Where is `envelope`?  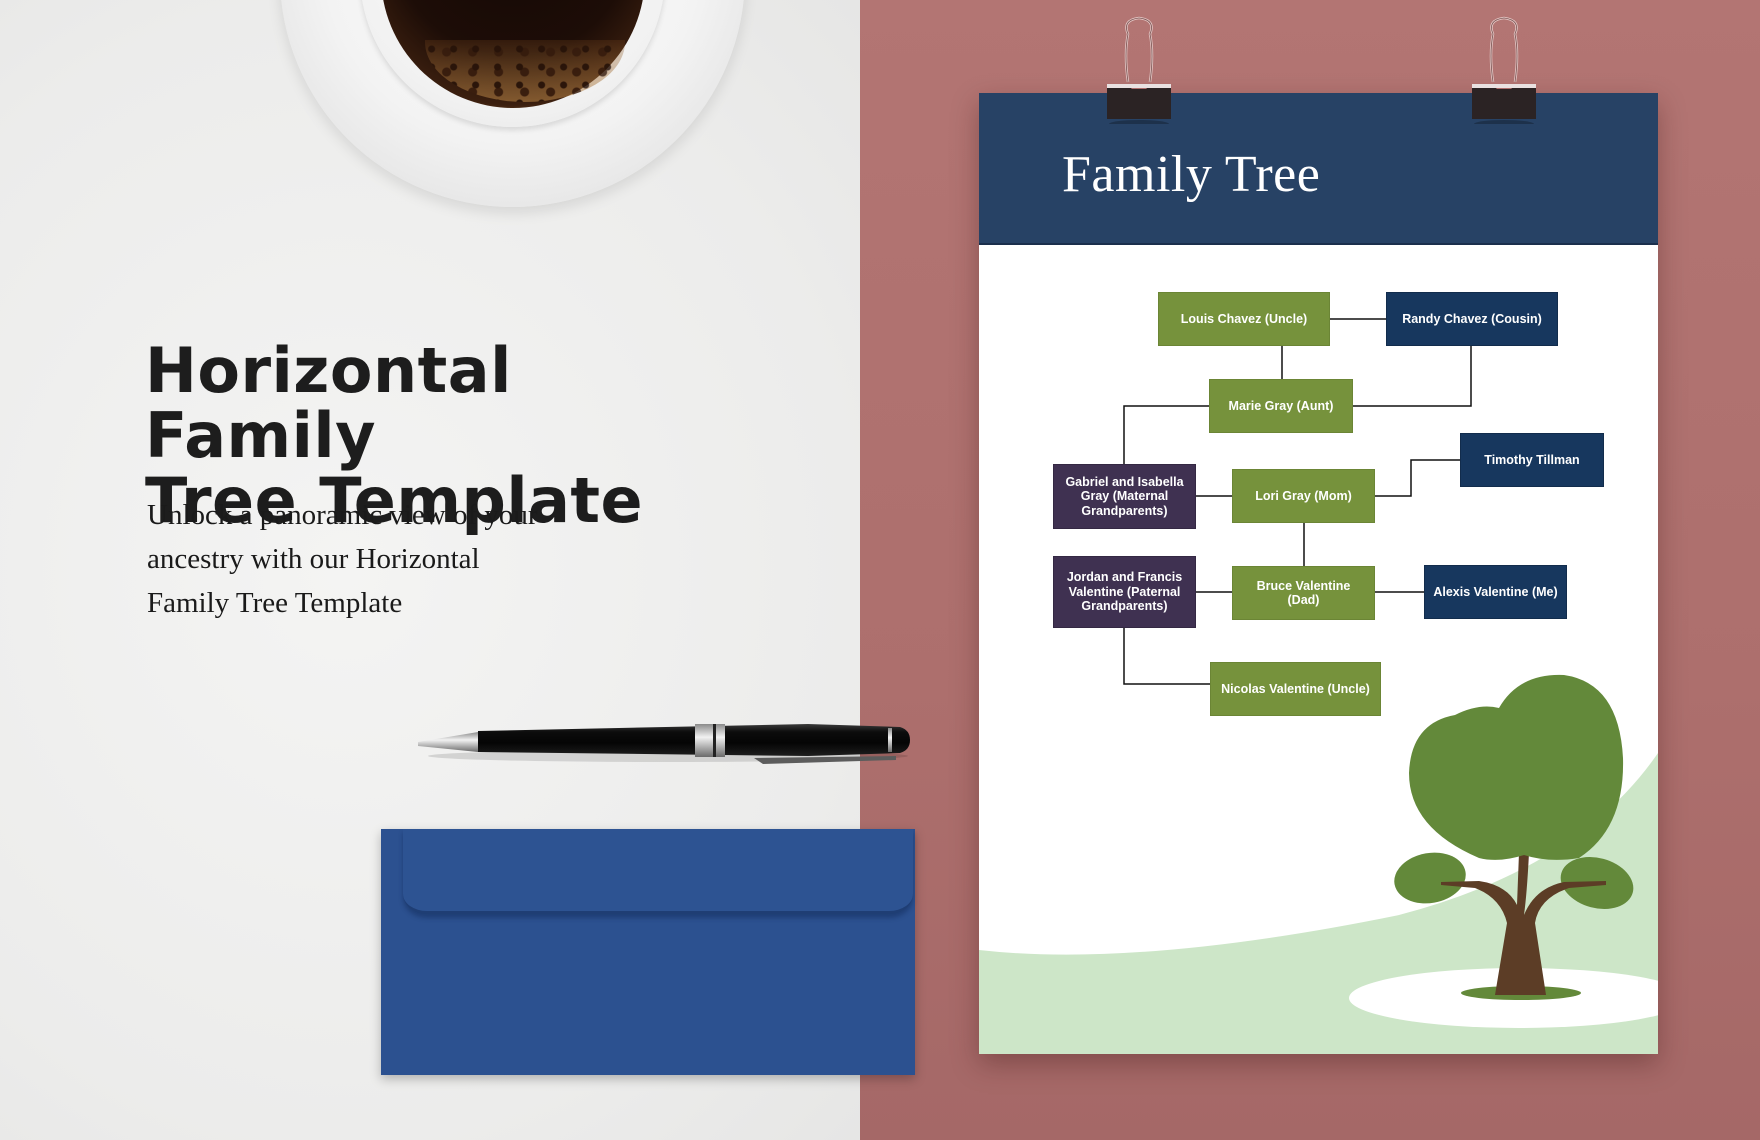
envelope is located at coordinates (648, 952).